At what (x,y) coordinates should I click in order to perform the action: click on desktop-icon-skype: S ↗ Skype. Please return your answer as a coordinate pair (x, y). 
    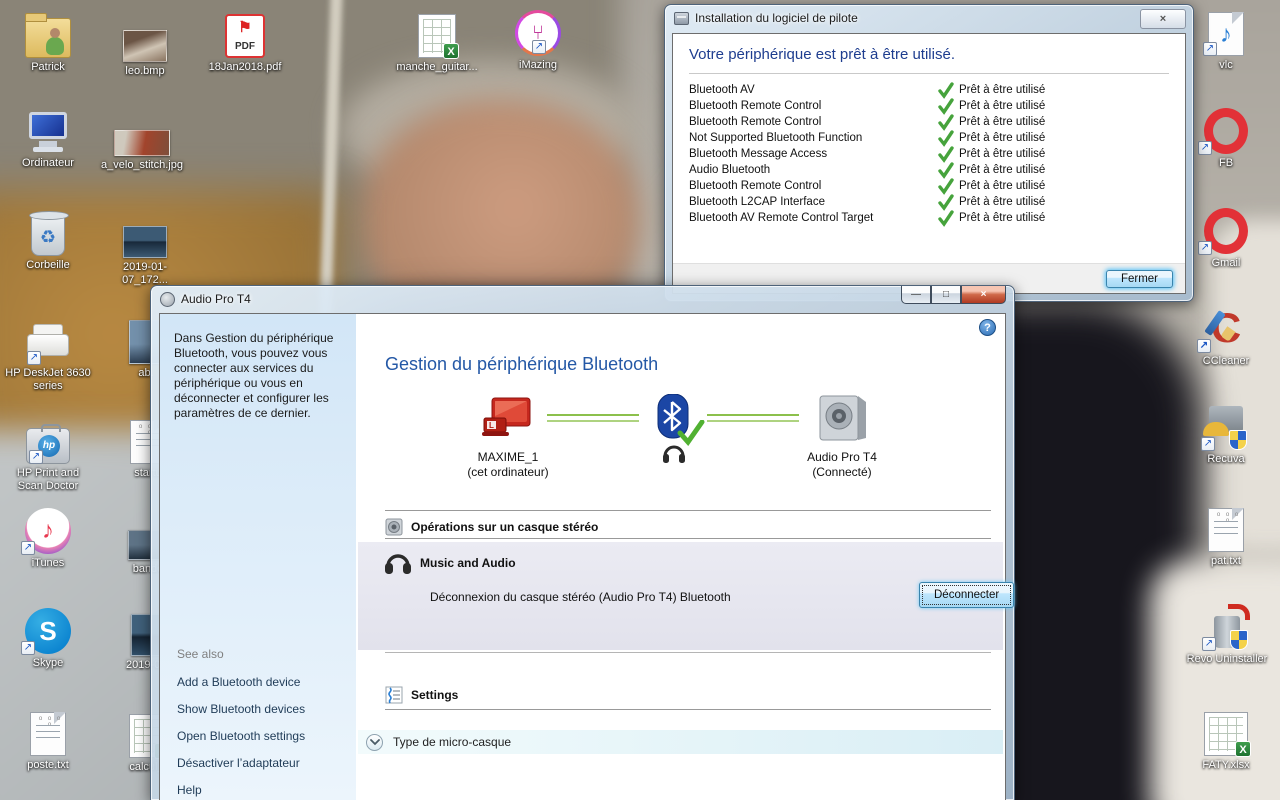
    Looking at the image, I should click on (48, 637).